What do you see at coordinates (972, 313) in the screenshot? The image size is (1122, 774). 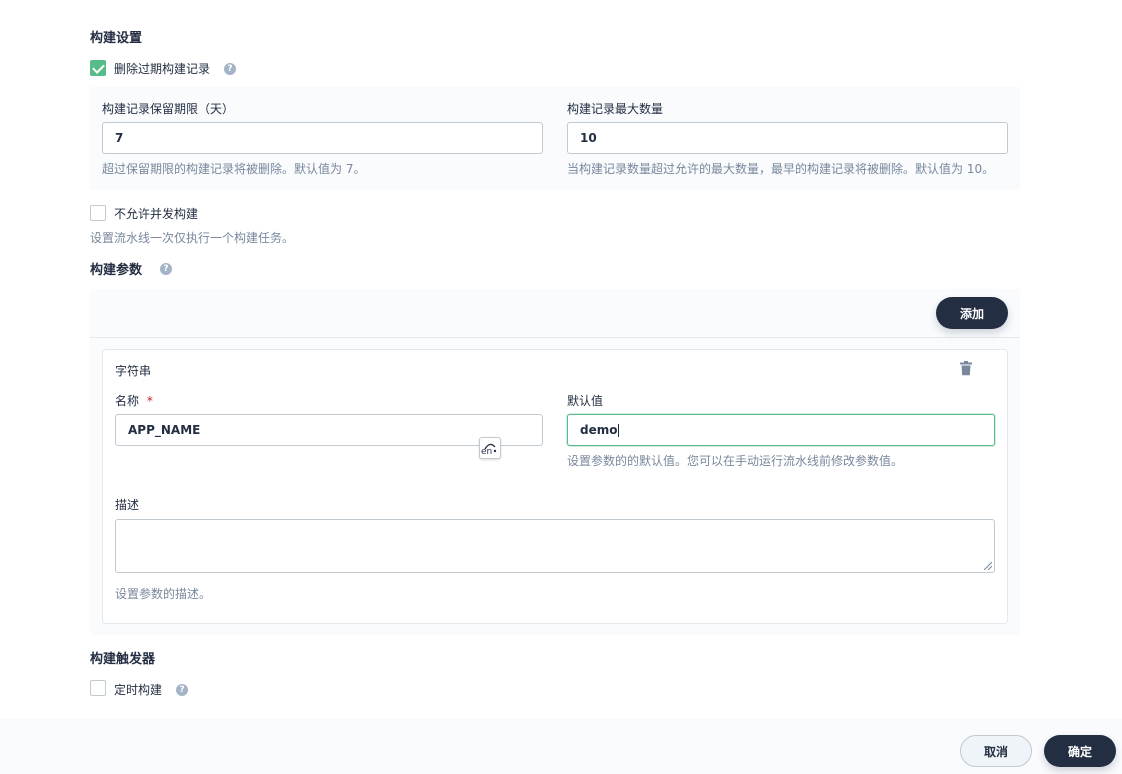 I see `add-param-button: 添加` at bounding box center [972, 313].